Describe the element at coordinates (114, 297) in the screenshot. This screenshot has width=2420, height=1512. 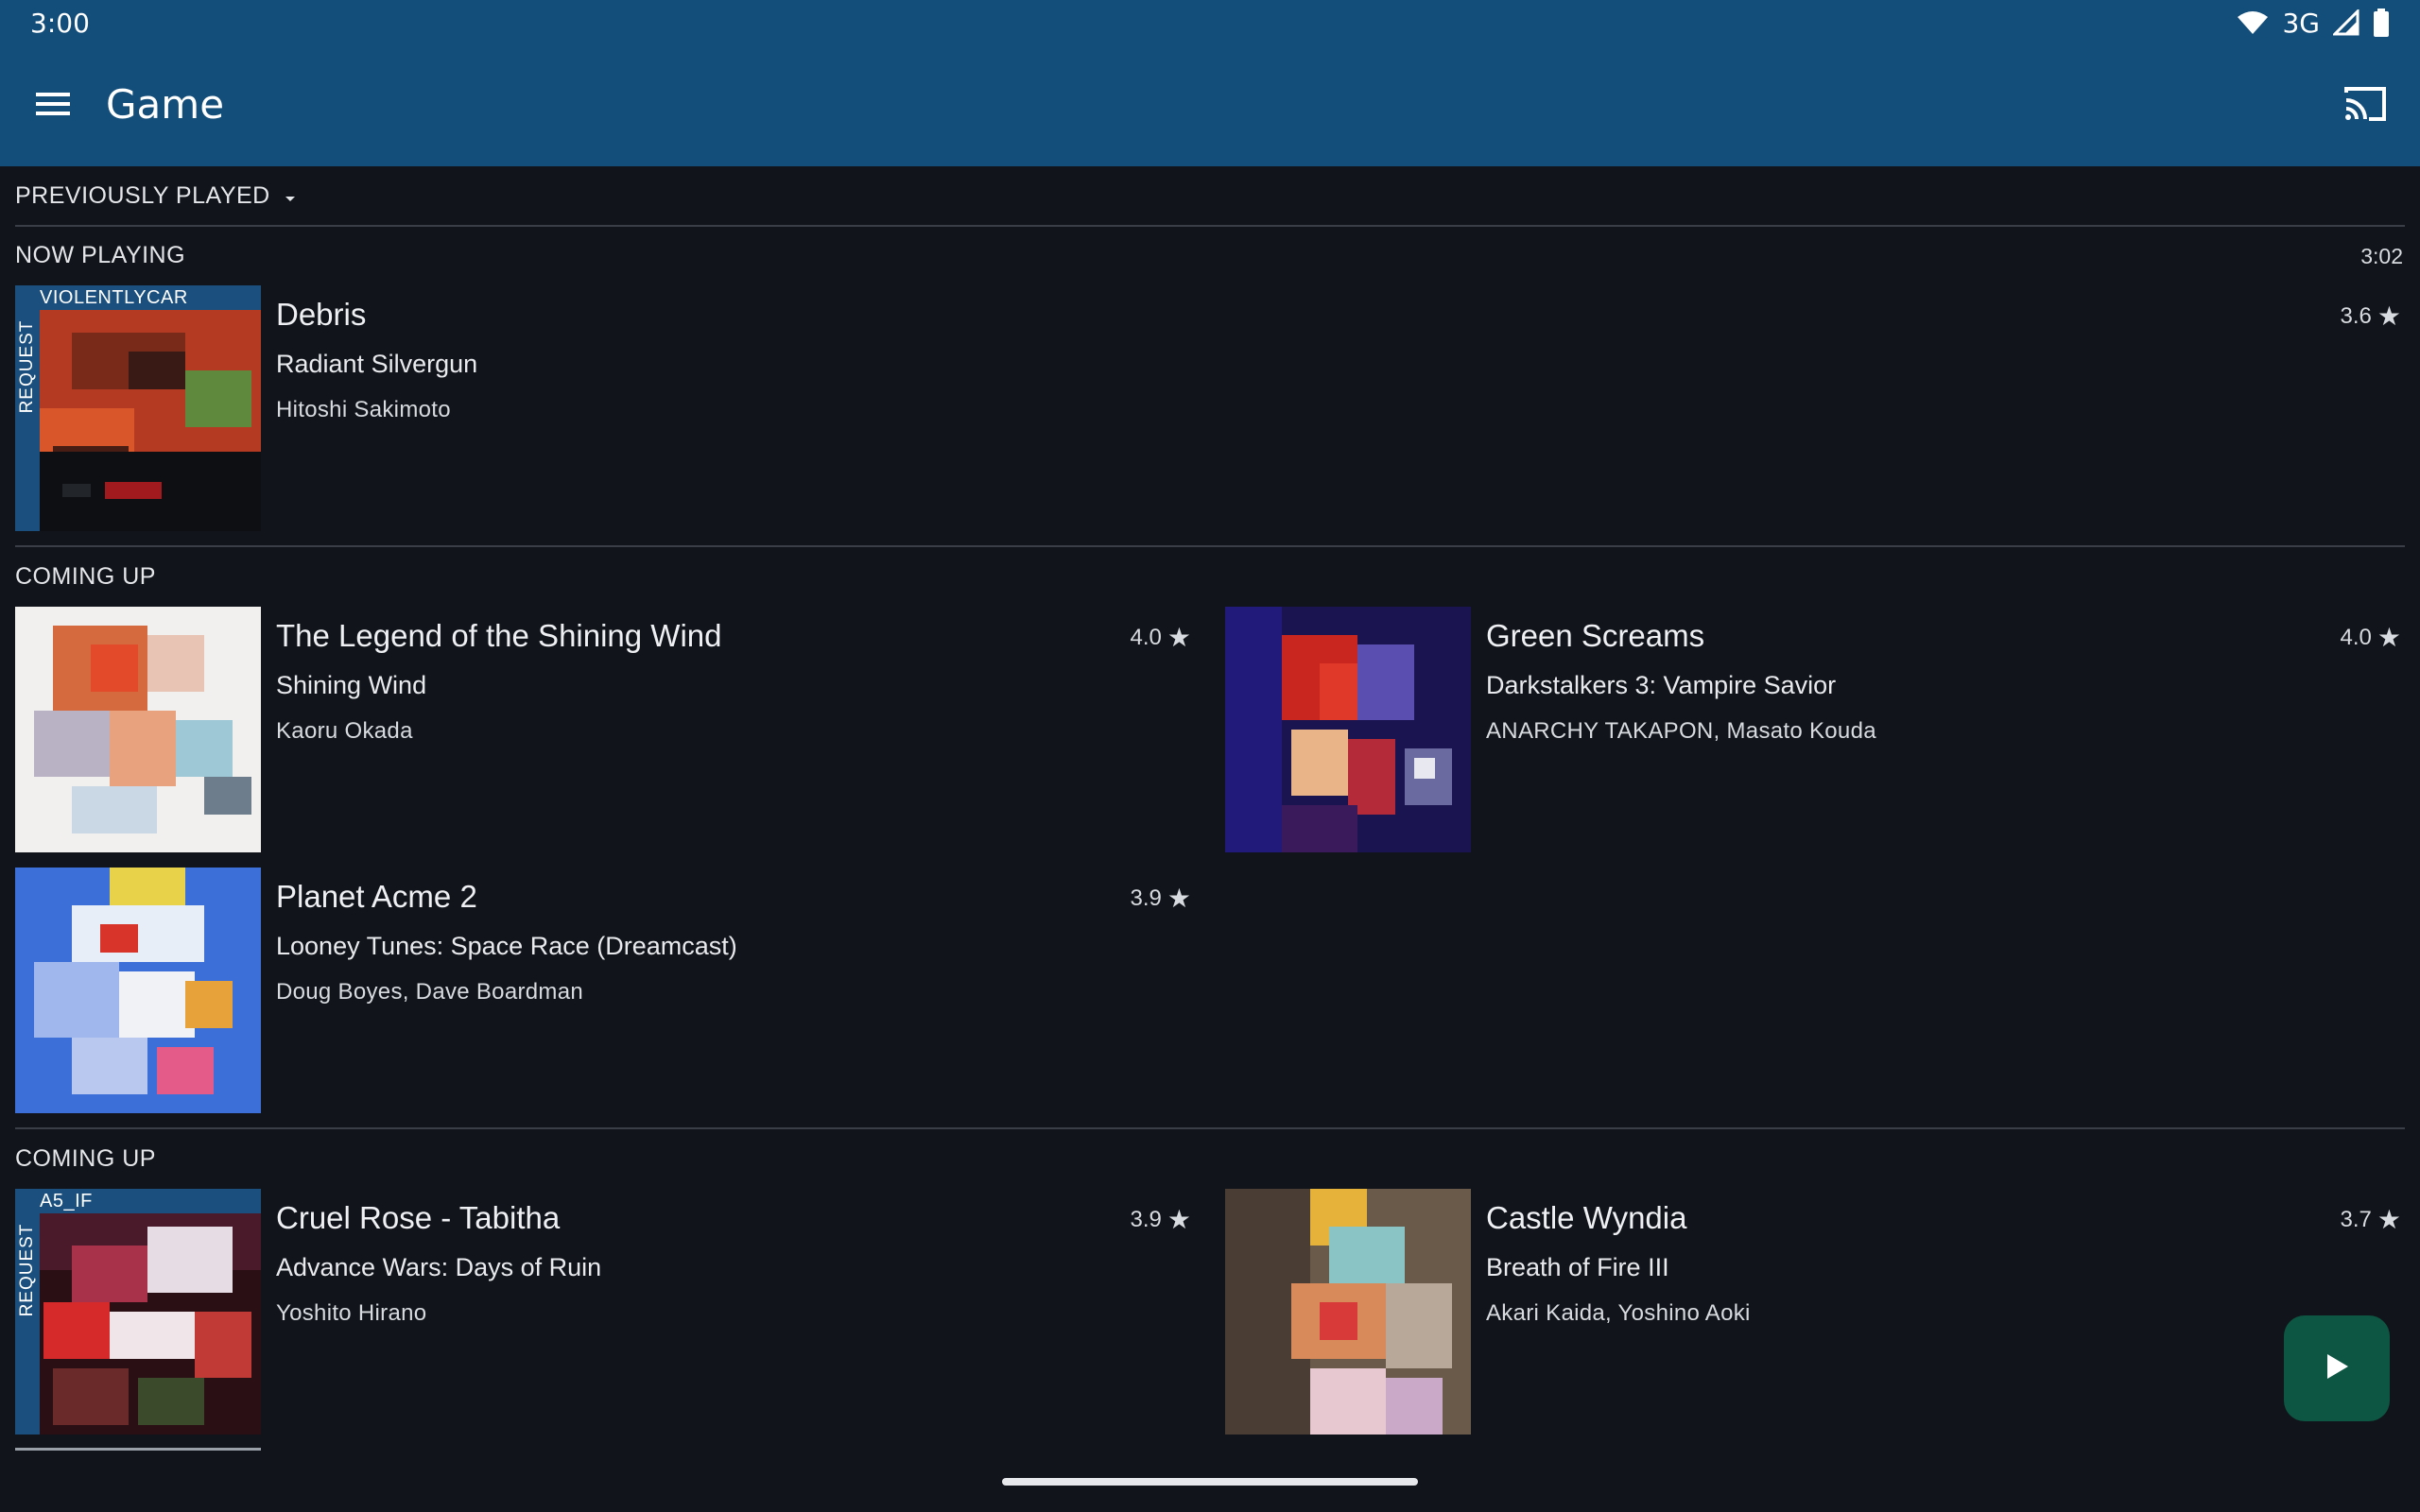
I see `requested-by: VIOLENTLYCAR` at that location.